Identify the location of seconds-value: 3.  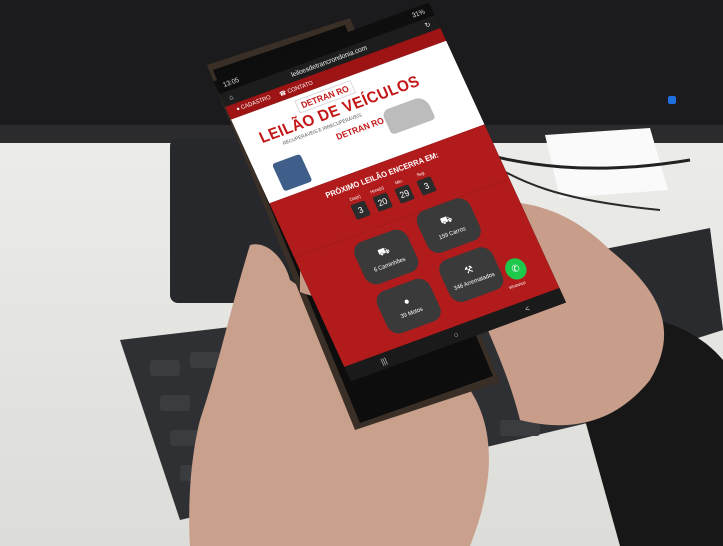
(426, 186).